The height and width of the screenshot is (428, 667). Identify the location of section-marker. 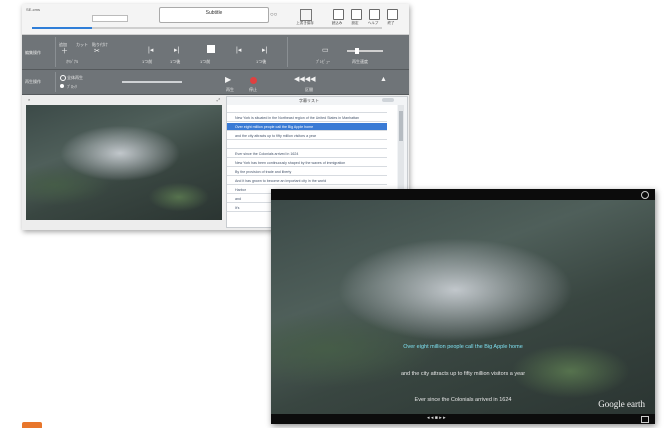
(32, 425).